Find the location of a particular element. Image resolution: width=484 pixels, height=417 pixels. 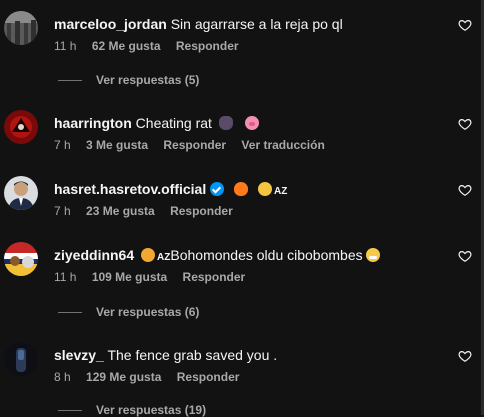

view-replies-button: Ver respuestas (6) is located at coordinates (128, 312).